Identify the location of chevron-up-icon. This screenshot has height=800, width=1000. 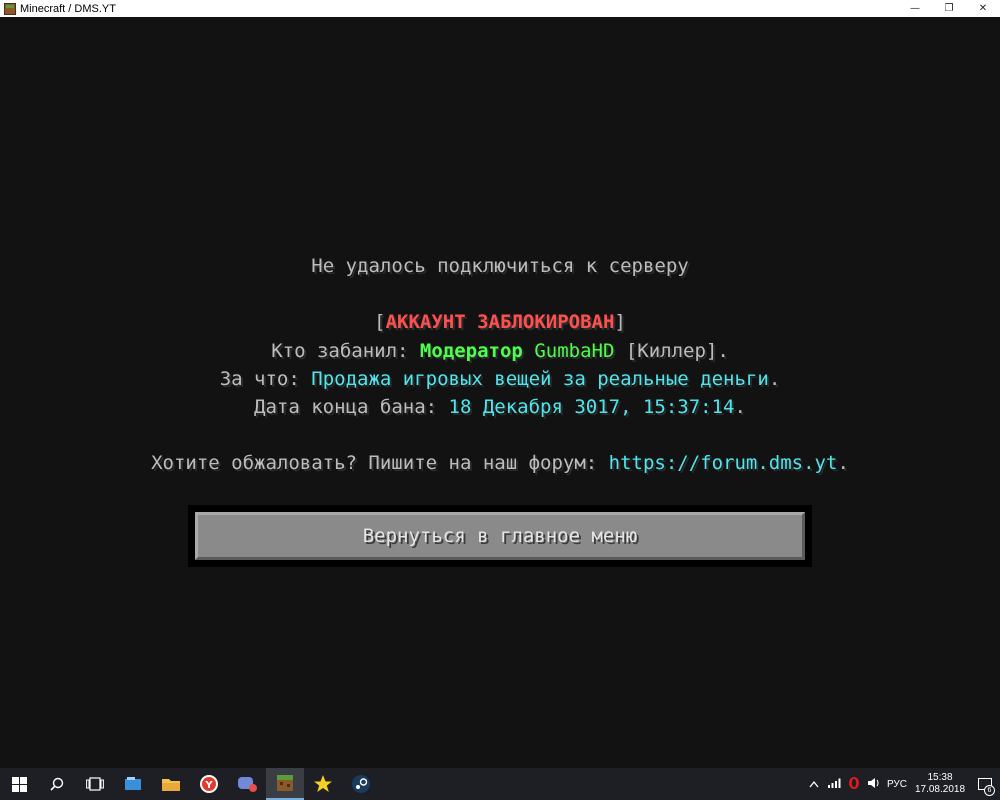
(814, 784).